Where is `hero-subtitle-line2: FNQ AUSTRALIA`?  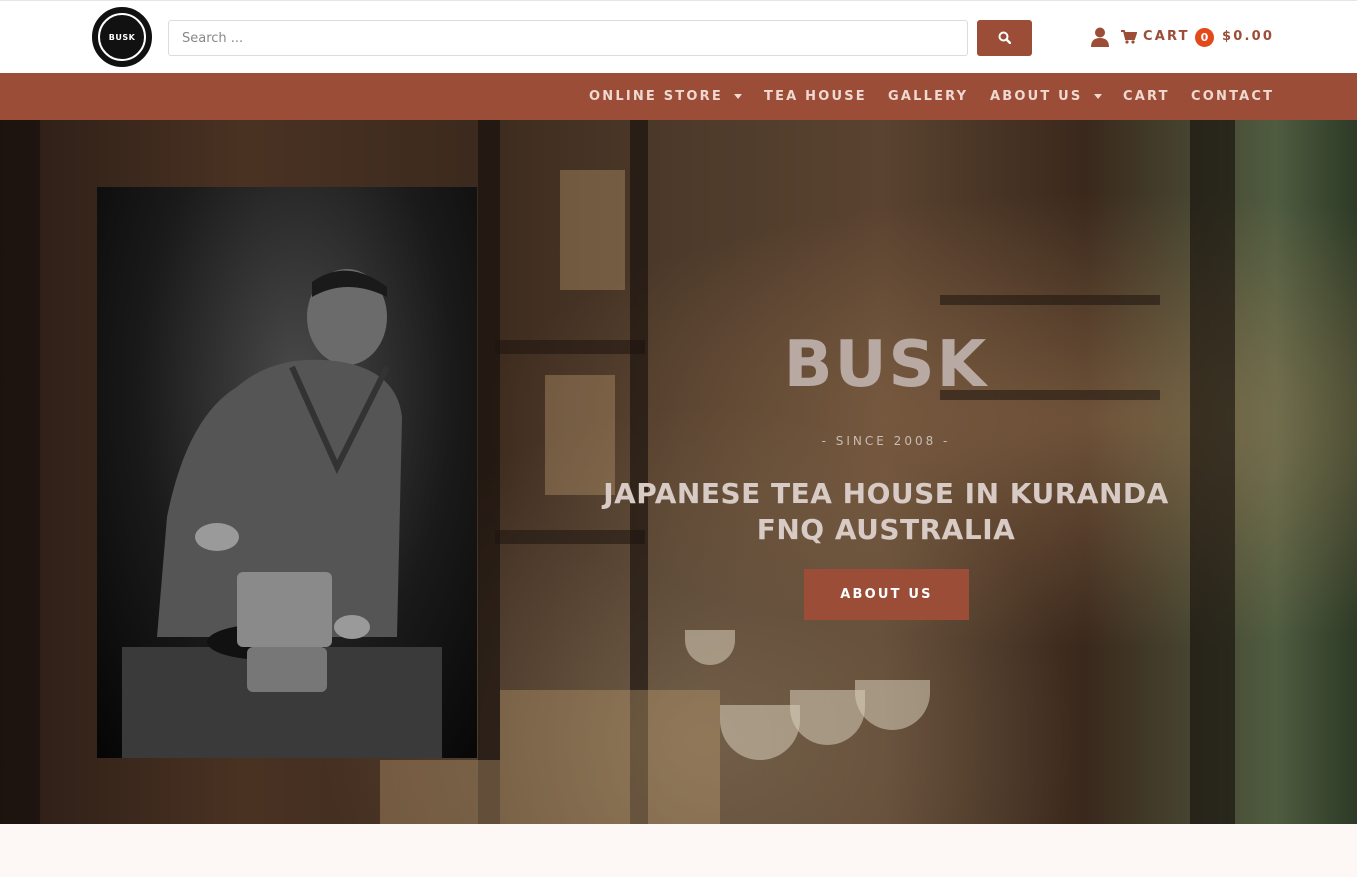 hero-subtitle-line2: FNQ AUSTRALIA is located at coordinates (886, 529).